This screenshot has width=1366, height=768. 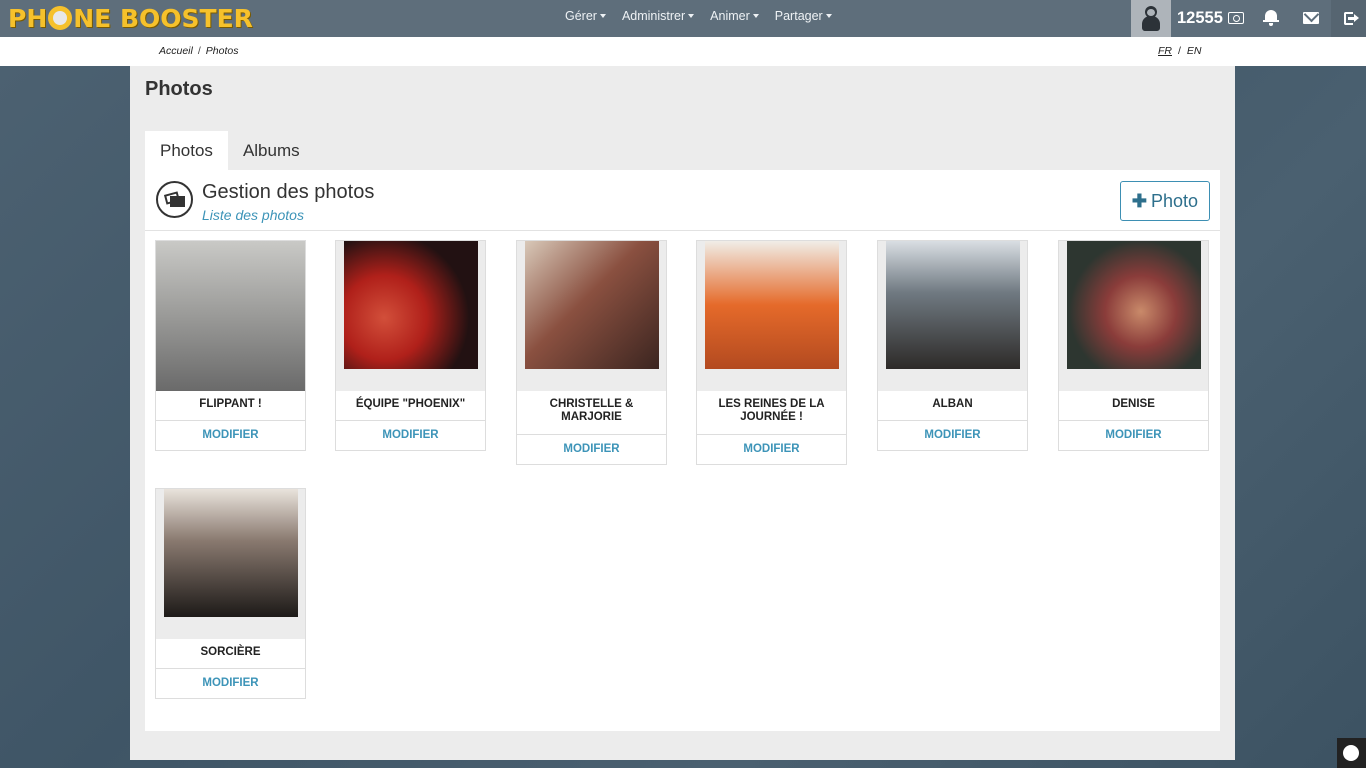 What do you see at coordinates (798, 16) in the screenshot?
I see `menu-partager-label: Partager` at bounding box center [798, 16].